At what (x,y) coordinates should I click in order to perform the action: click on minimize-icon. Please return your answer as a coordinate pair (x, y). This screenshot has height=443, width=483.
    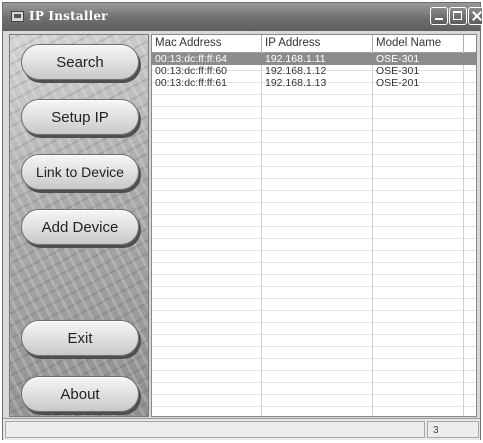
    Looking at the image, I should click on (439, 19).